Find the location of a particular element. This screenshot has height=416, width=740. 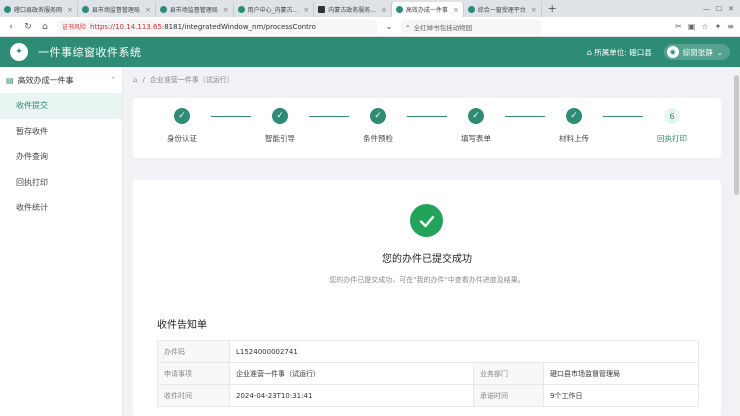

app-title: 一件事综窗收件系统 is located at coordinates (90, 52).